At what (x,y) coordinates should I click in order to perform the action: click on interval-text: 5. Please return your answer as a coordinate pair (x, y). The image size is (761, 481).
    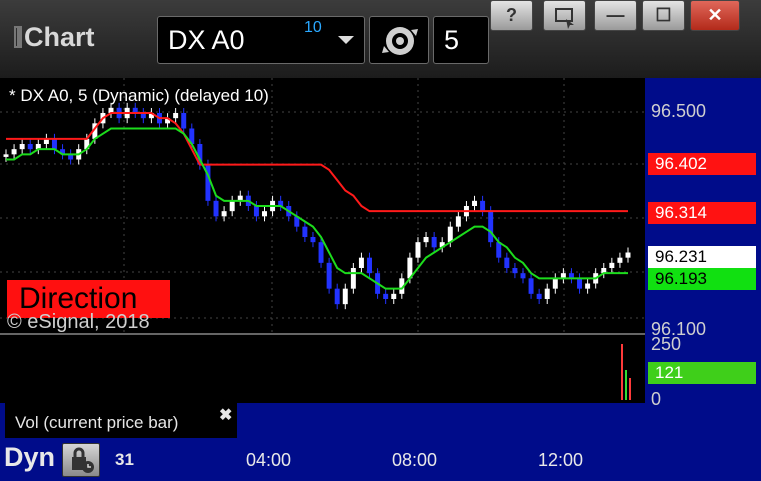
    Looking at the image, I should click on (452, 40).